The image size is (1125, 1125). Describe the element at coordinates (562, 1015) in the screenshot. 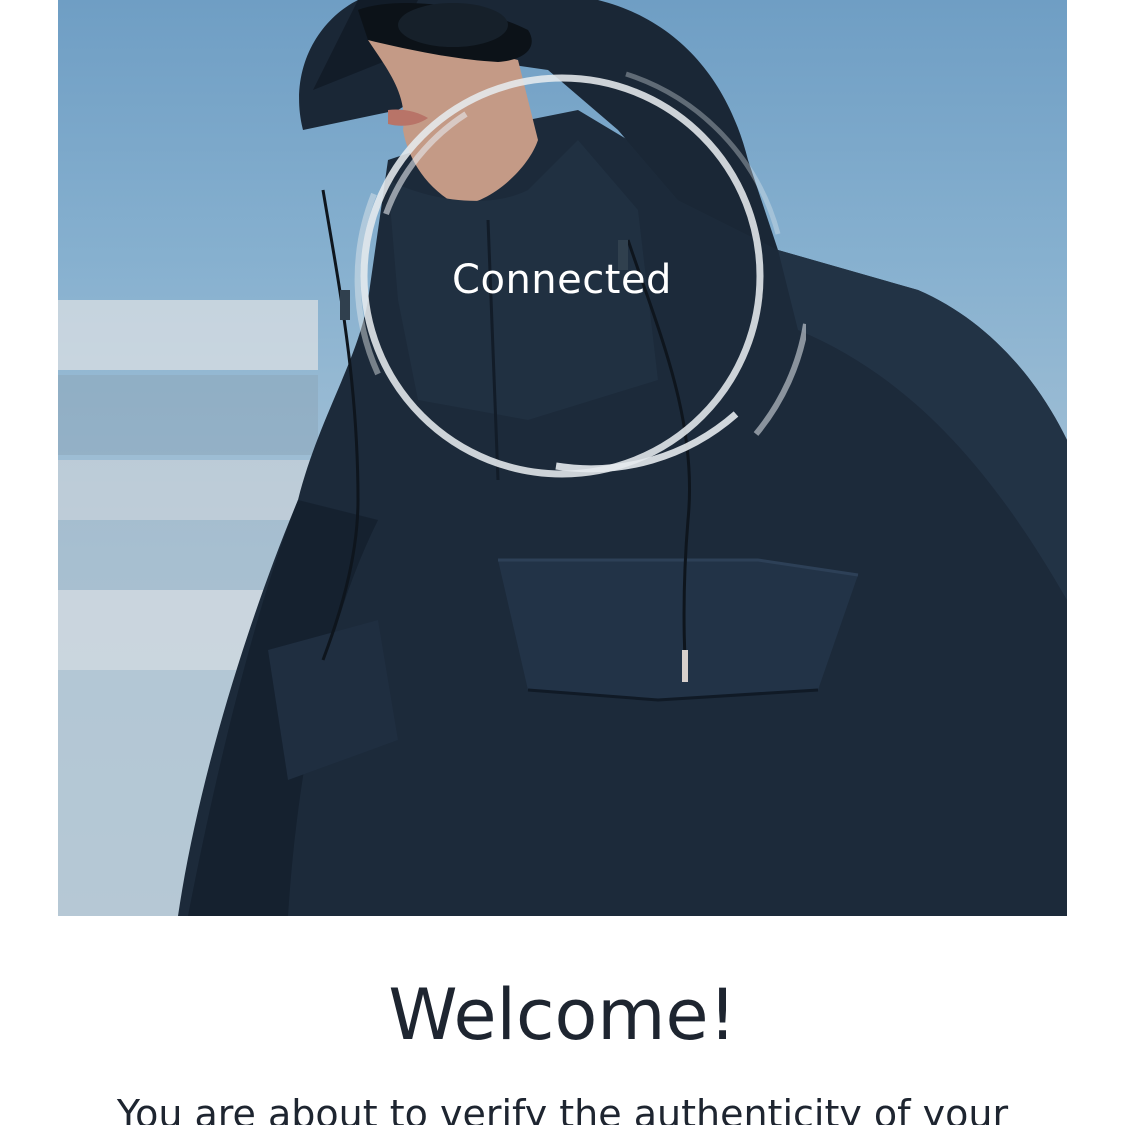

I see `welcome-title: Welcome!` at that location.